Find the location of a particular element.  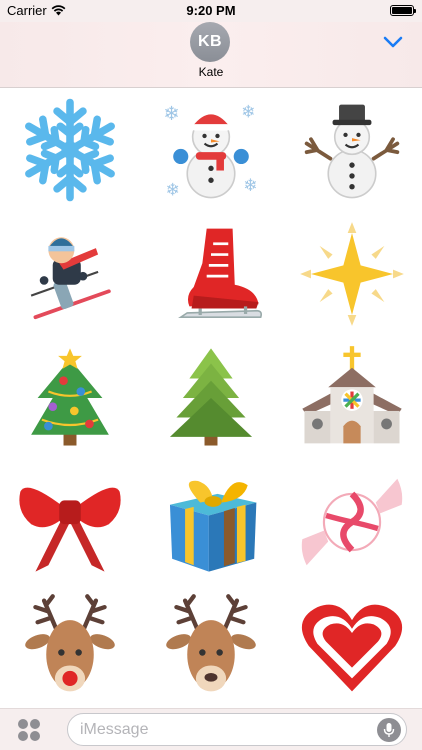

heart-icon is located at coordinates (352, 648).